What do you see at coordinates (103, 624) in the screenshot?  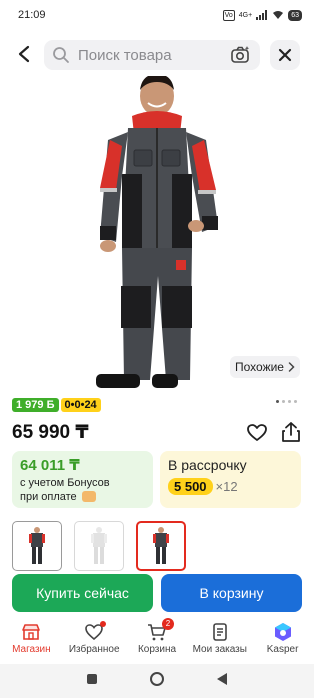 I see `favorites-dot` at bounding box center [103, 624].